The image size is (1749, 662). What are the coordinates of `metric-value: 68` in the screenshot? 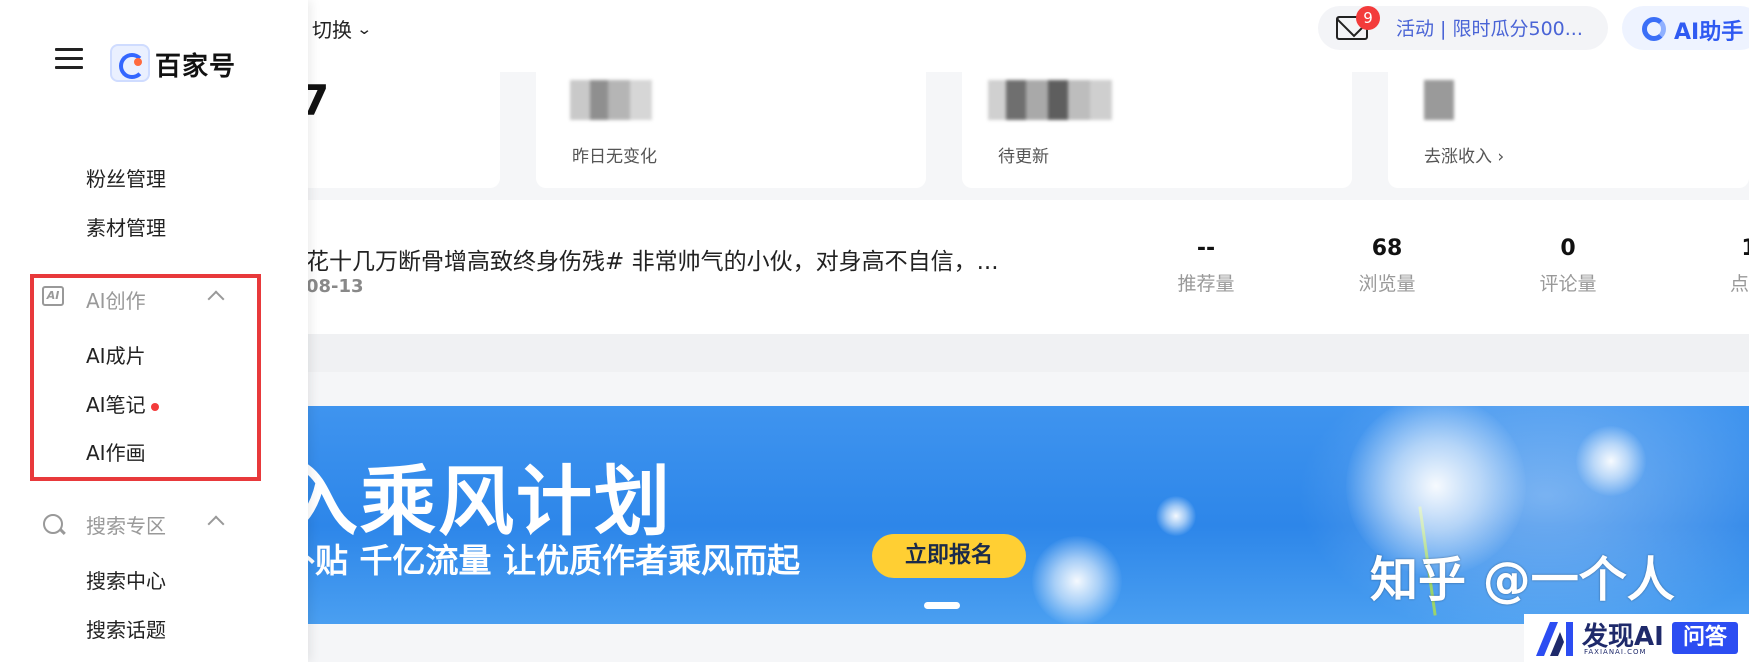 It's located at (1387, 248).